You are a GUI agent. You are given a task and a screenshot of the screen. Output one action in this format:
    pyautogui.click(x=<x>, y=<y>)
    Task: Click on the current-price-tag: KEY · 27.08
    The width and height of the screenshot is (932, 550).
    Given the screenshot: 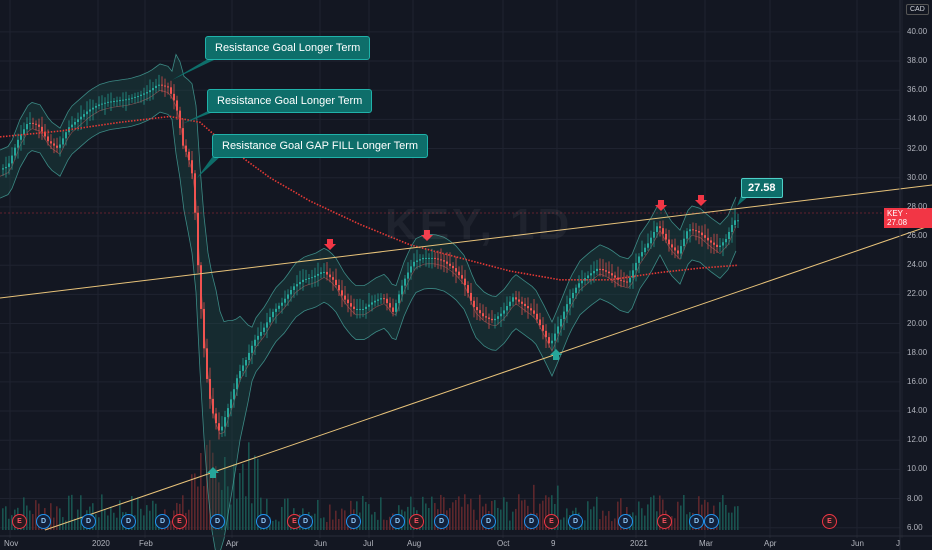 What is the action you would take?
    pyautogui.click(x=908, y=218)
    